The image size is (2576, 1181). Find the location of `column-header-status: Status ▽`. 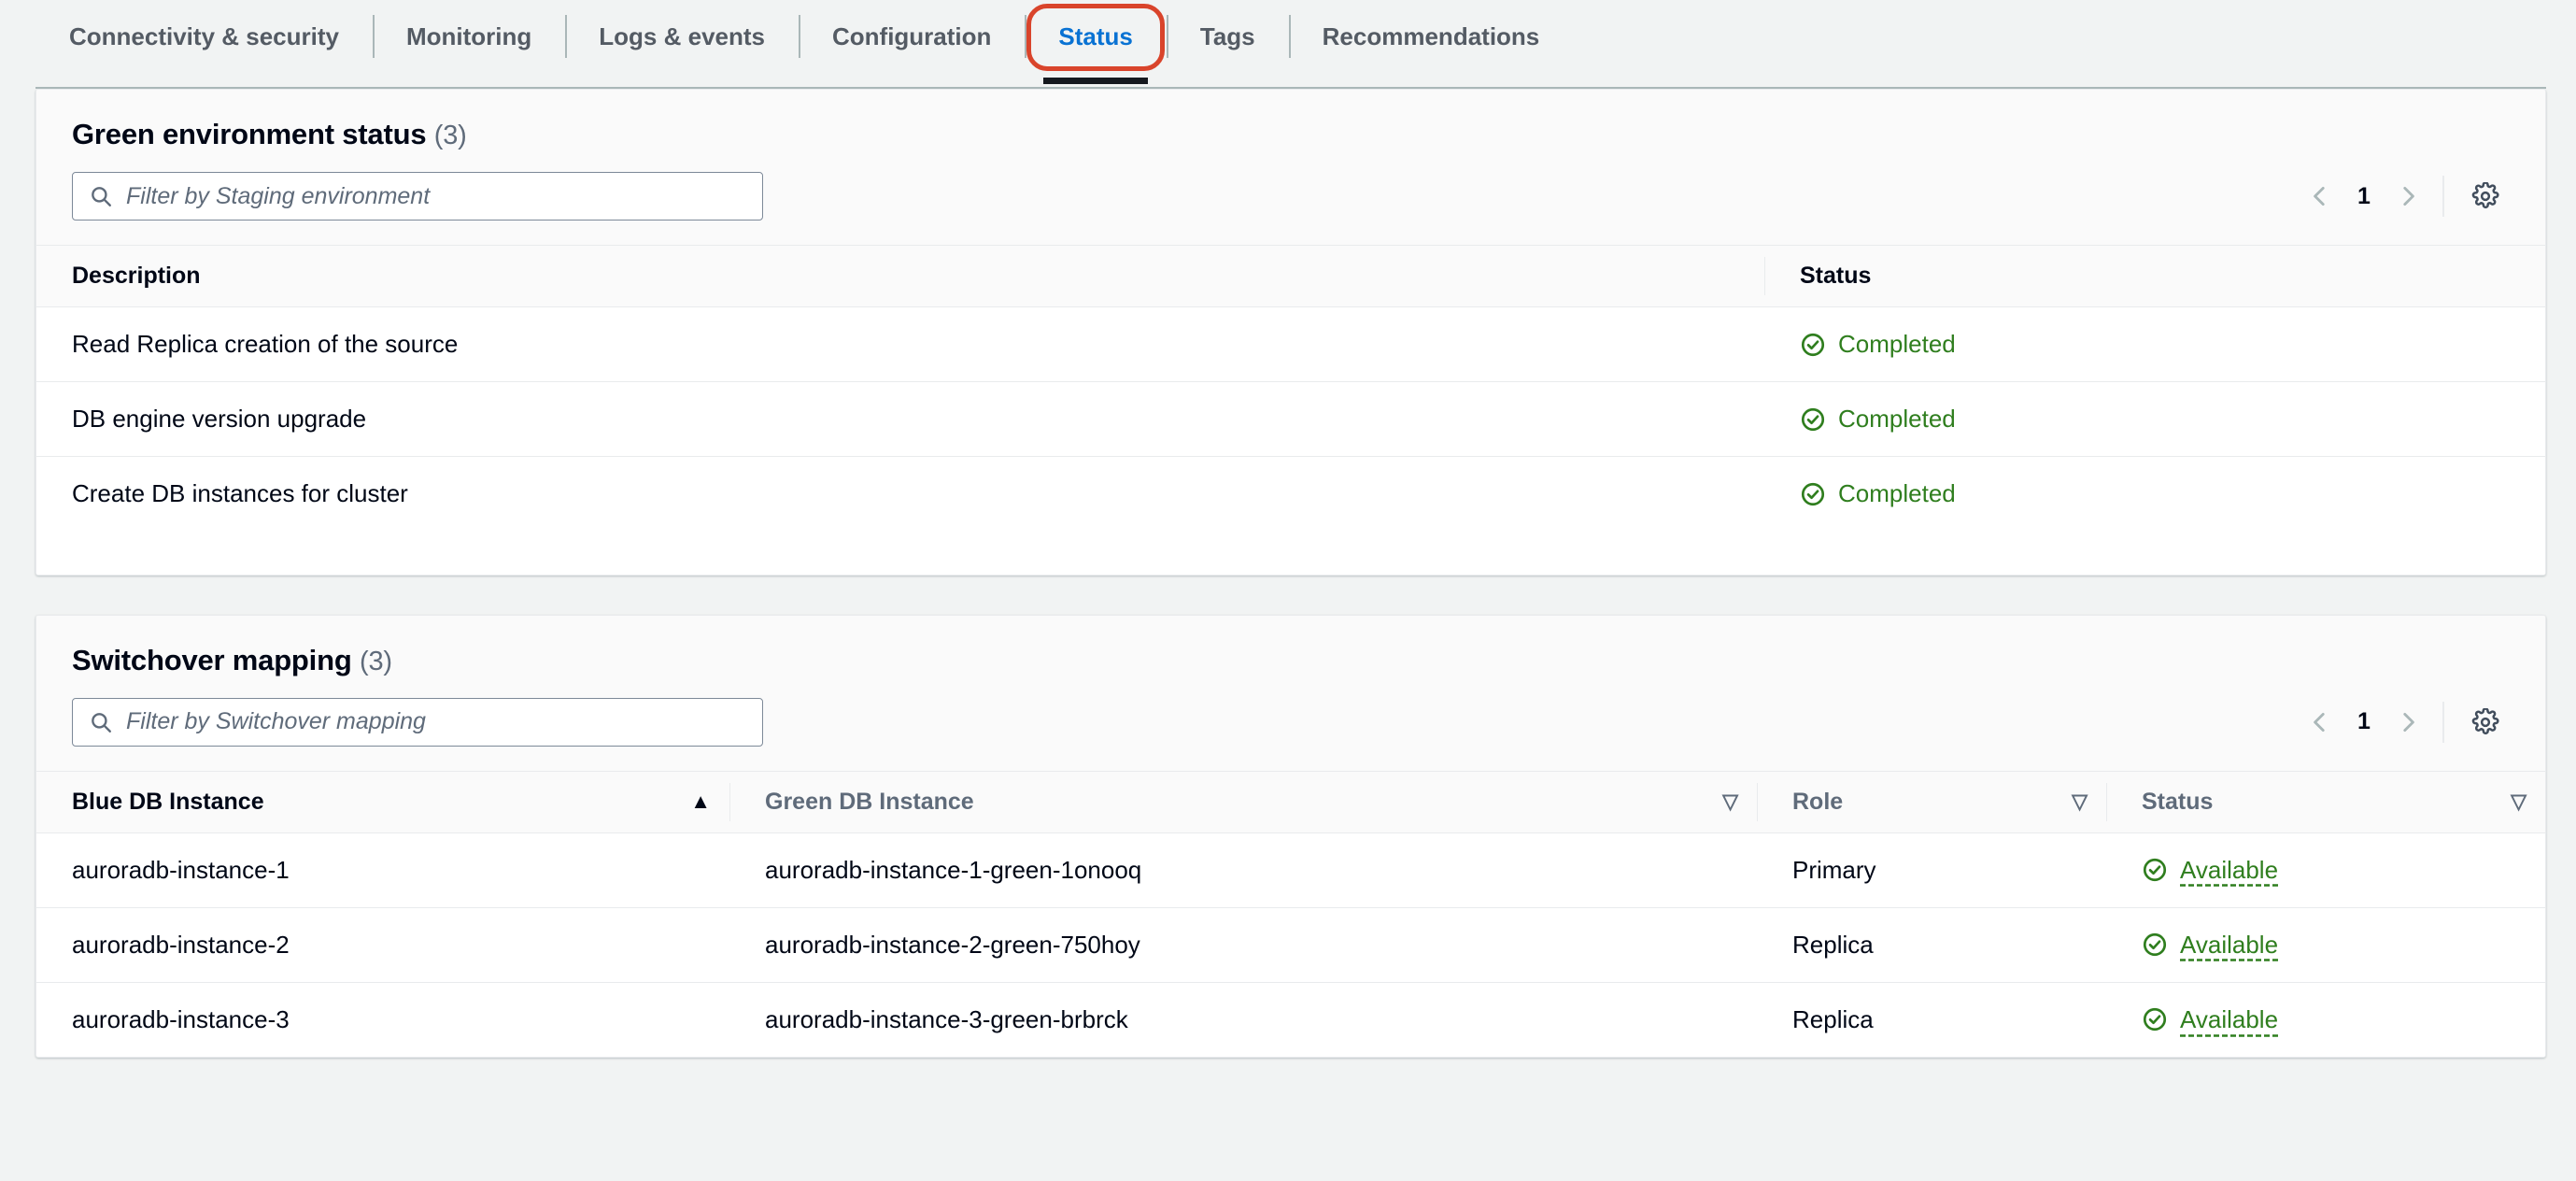

column-header-status: Status ▽ is located at coordinates (2325, 801).